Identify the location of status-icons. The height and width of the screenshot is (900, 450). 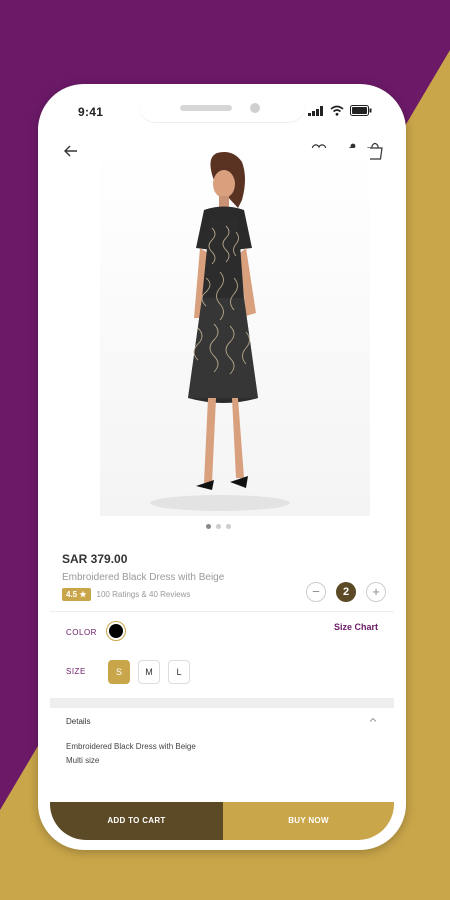
(340, 110).